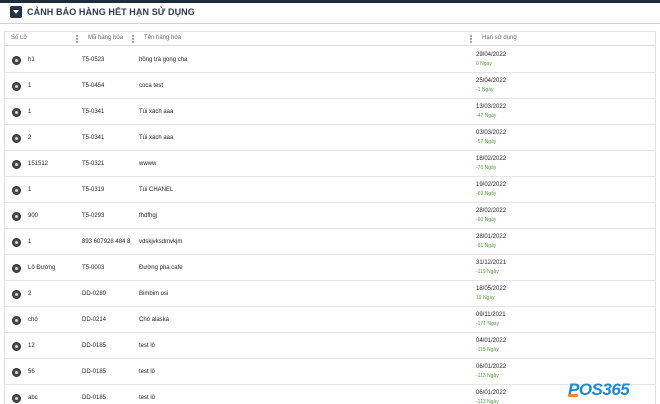 This screenshot has width=660, height=404. Describe the element at coordinates (330, 394) in the screenshot. I see `table-row: abc DD-0185 test lô 06/01/2022 -113 Ngày` at that location.